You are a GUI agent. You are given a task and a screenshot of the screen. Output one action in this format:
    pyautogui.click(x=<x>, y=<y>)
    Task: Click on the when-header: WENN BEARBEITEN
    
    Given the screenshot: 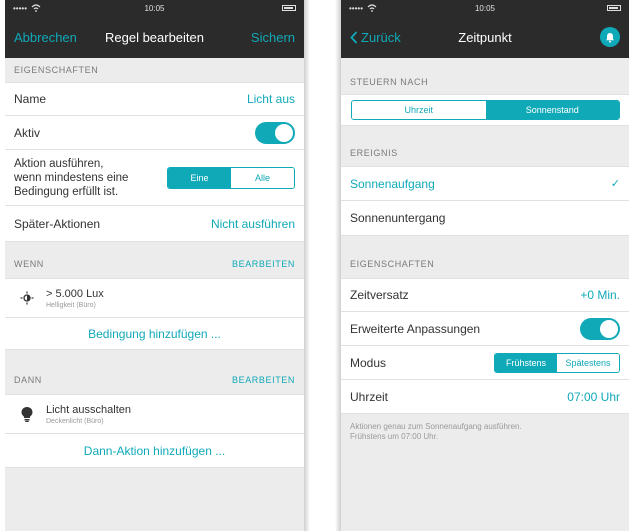 What is the action you would take?
    pyautogui.click(x=154, y=260)
    